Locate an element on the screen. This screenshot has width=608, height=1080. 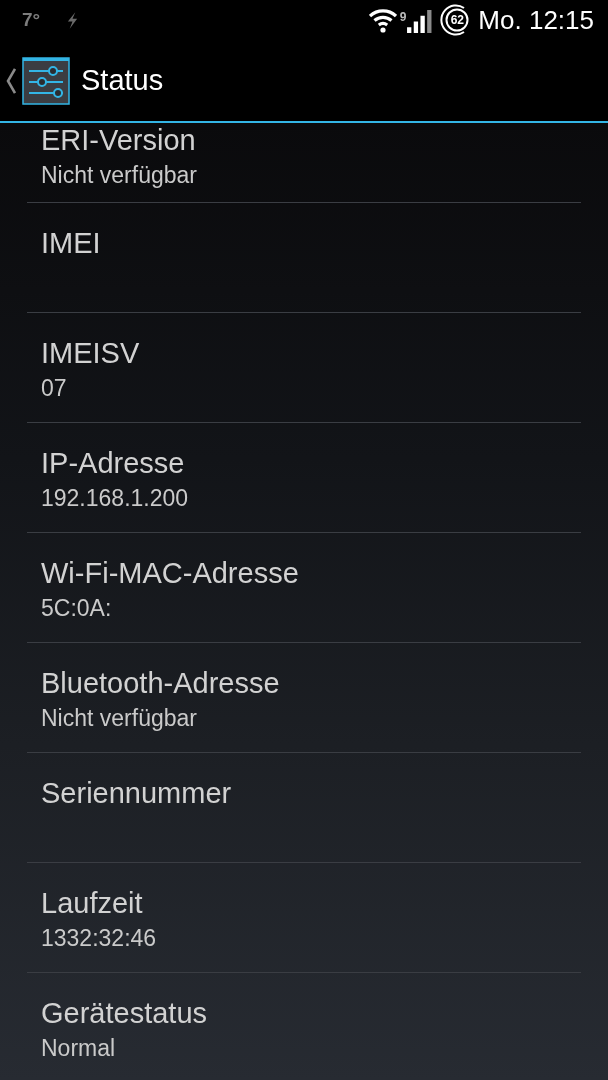
preference-value: 1332:32:46 is located at coordinates (99, 938).